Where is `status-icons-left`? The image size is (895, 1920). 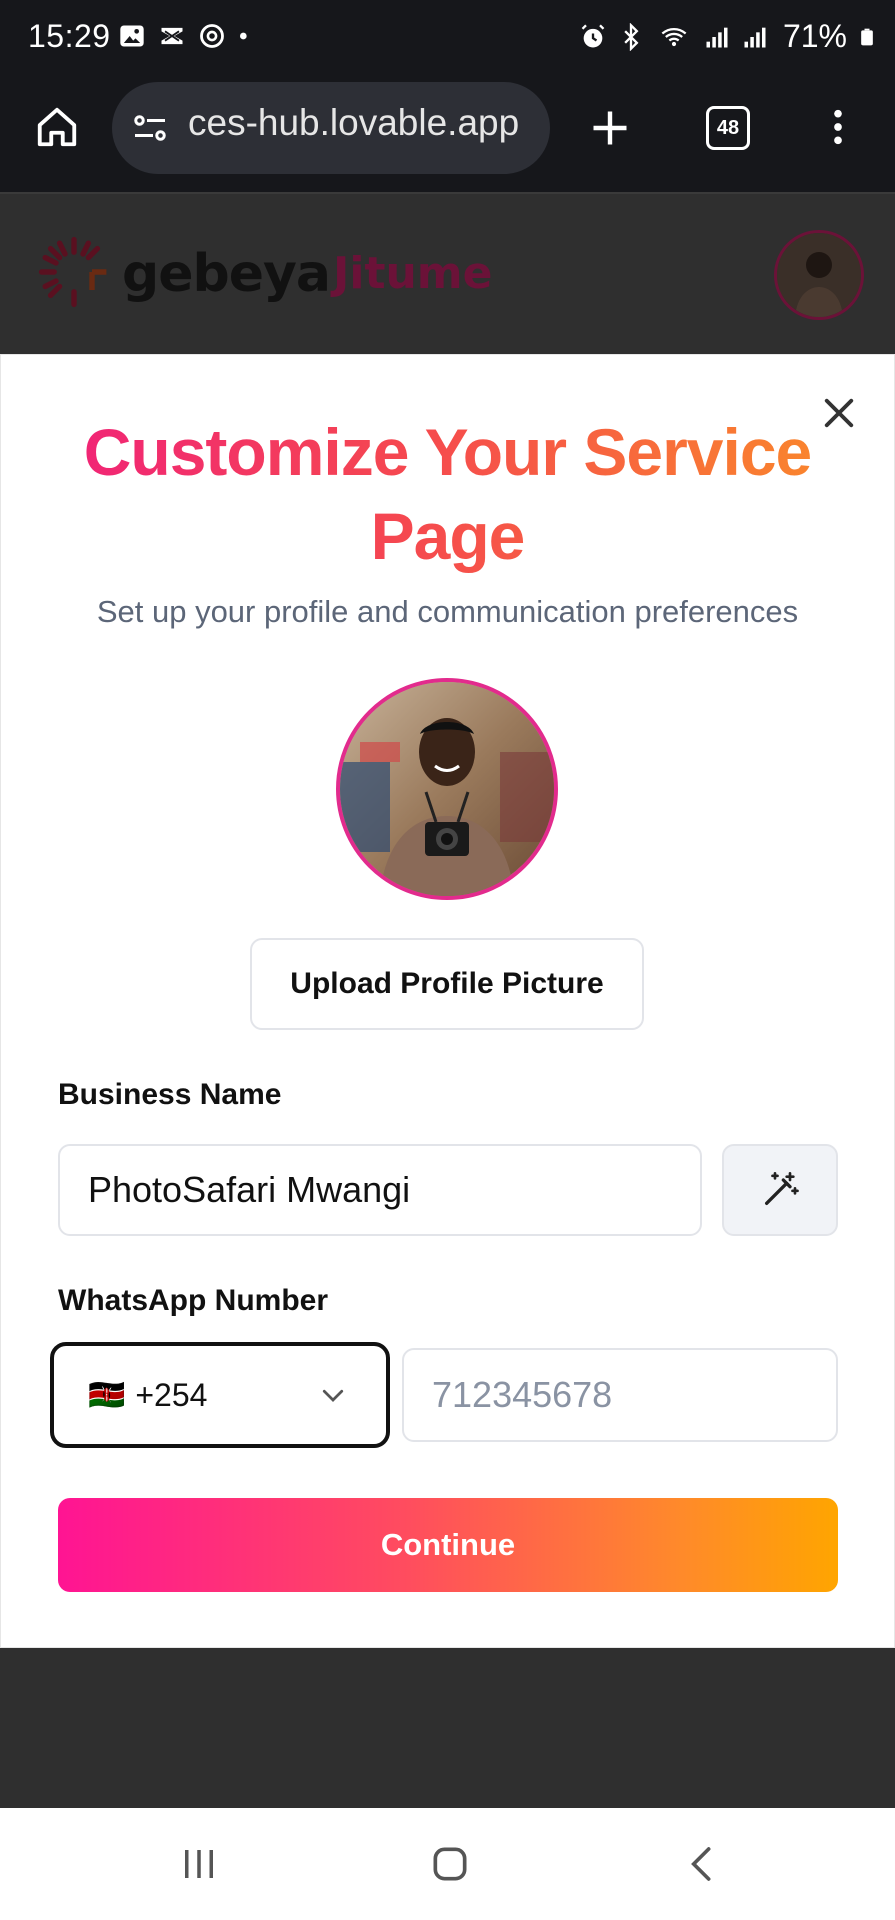 status-icons-left is located at coordinates (186, 36).